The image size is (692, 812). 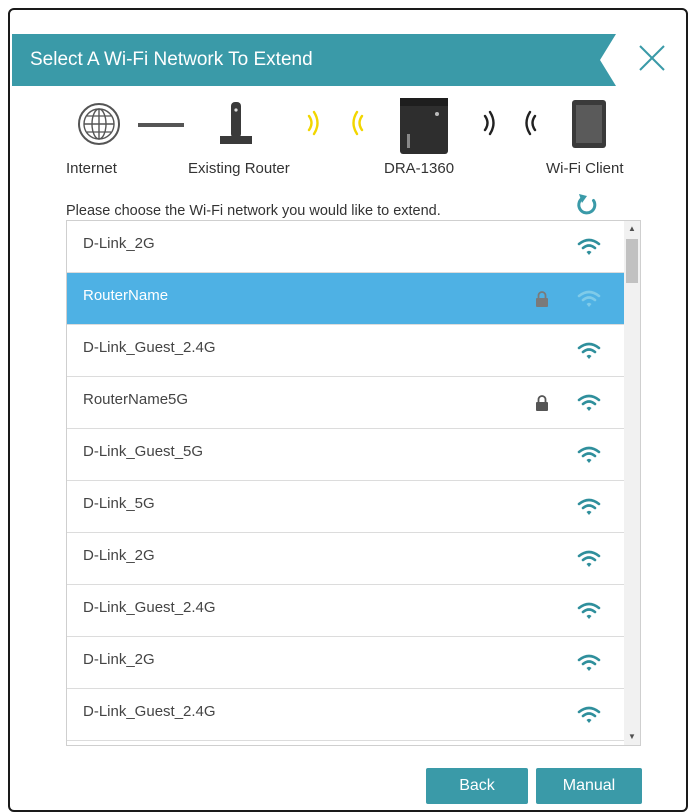 What do you see at coordinates (632, 261) in the screenshot?
I see `scrollbar-thumb` at bounding box center [632, 261].